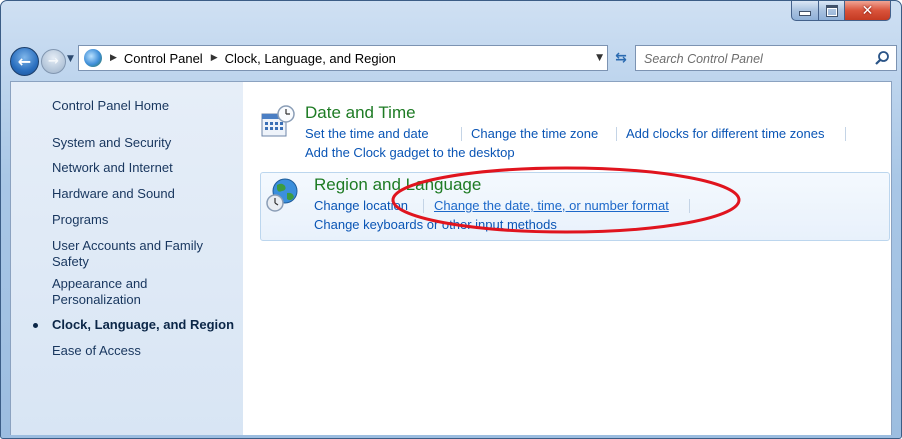 The image size is (902, 439). I want to click on sidebar-item-system-security: System and Security, so click(111, 143).